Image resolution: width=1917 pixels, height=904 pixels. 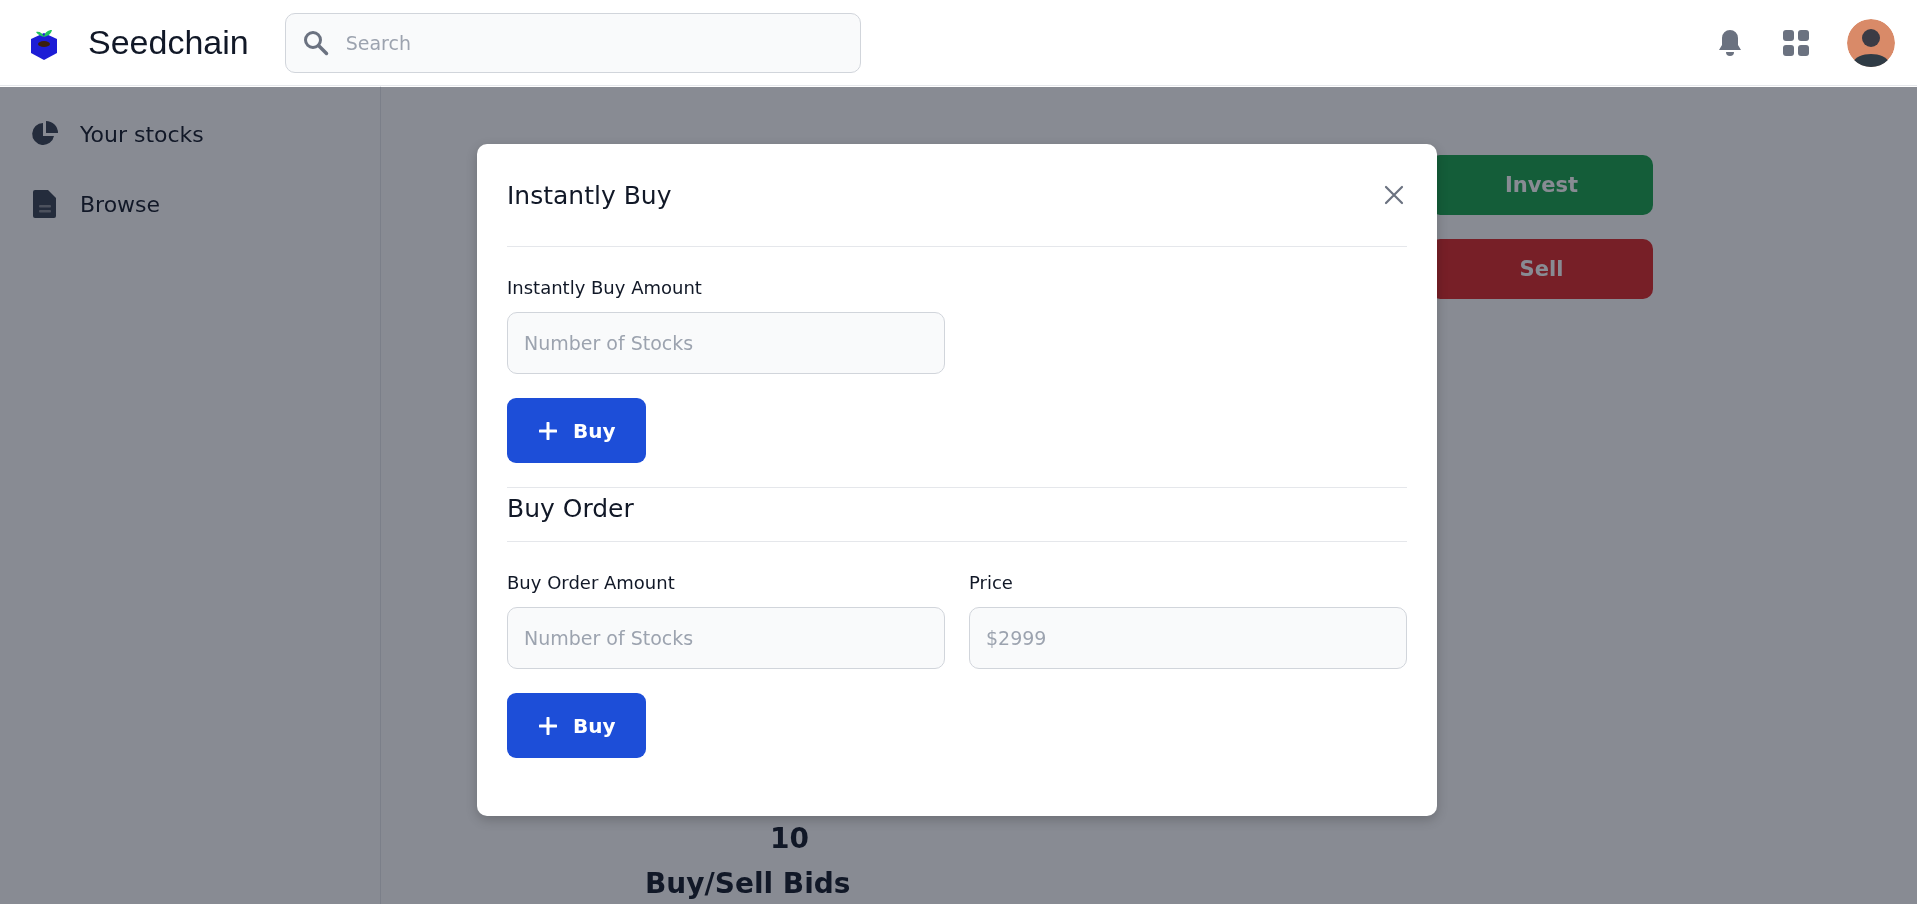 What do you see at coordinates (1871, 42) in the screenshot?
I see `avatar-icon` at bounding box center [1871, 42].